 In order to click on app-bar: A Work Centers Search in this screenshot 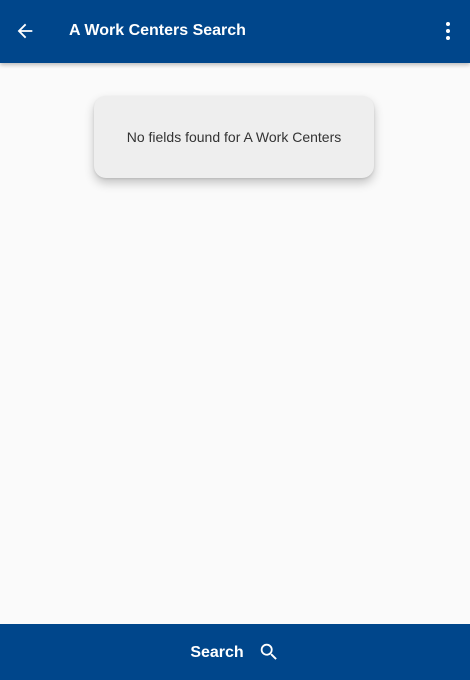, I will do `click(235, 31)`.